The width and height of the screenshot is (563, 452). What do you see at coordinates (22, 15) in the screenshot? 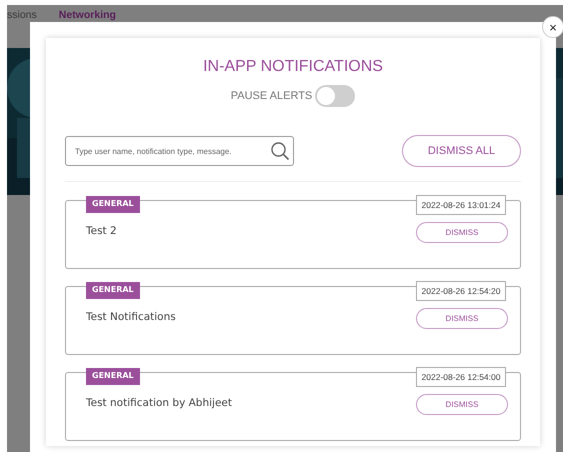
I see `nav-tab: ssions` at bounding box center [22, 15].